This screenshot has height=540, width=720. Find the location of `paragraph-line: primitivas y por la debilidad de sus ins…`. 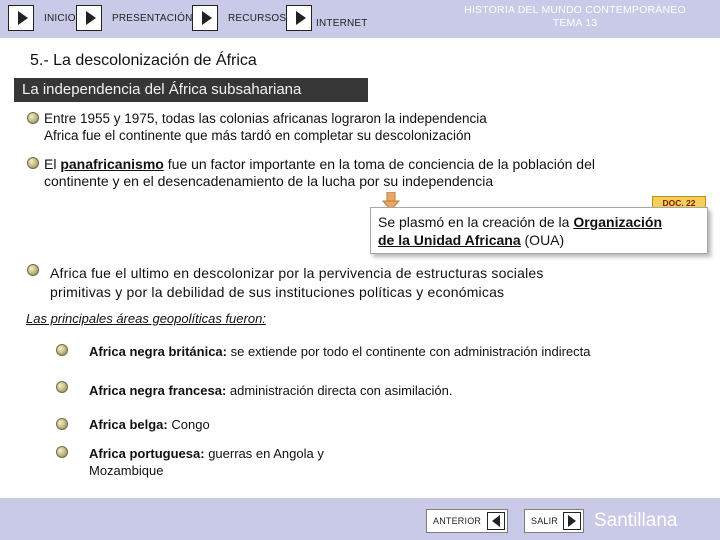

paragraph-line: primitivas y por la debilidad de sus ins… is located at coordinates (277, 292).